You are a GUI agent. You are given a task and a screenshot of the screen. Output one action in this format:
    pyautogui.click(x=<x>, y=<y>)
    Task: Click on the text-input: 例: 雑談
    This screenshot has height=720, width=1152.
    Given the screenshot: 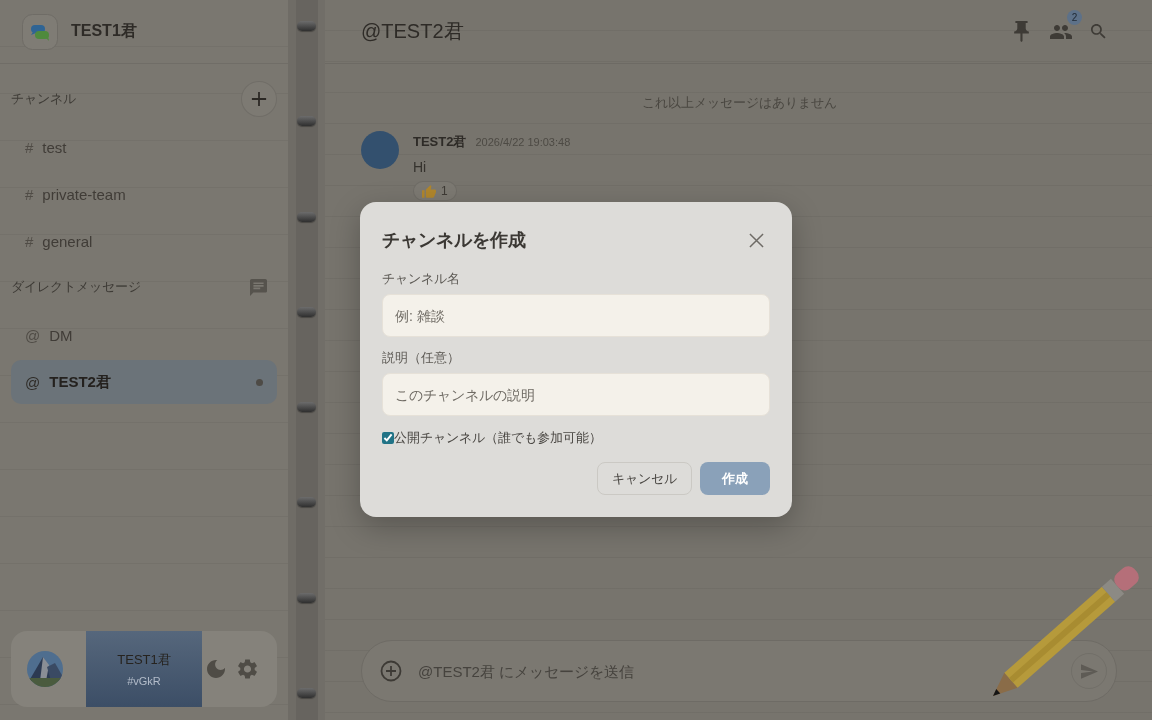 What is the action you would take?
    pyautogui.click(x=576, y=315)
    